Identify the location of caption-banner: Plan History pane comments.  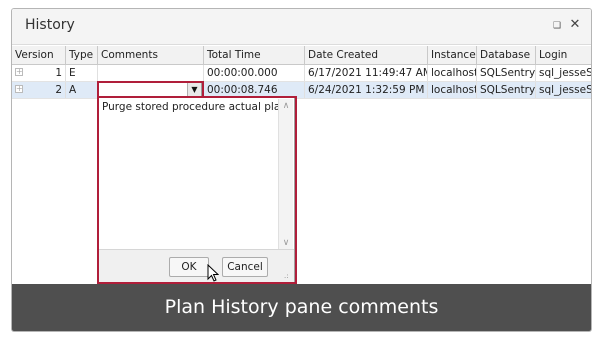
(301, 307).